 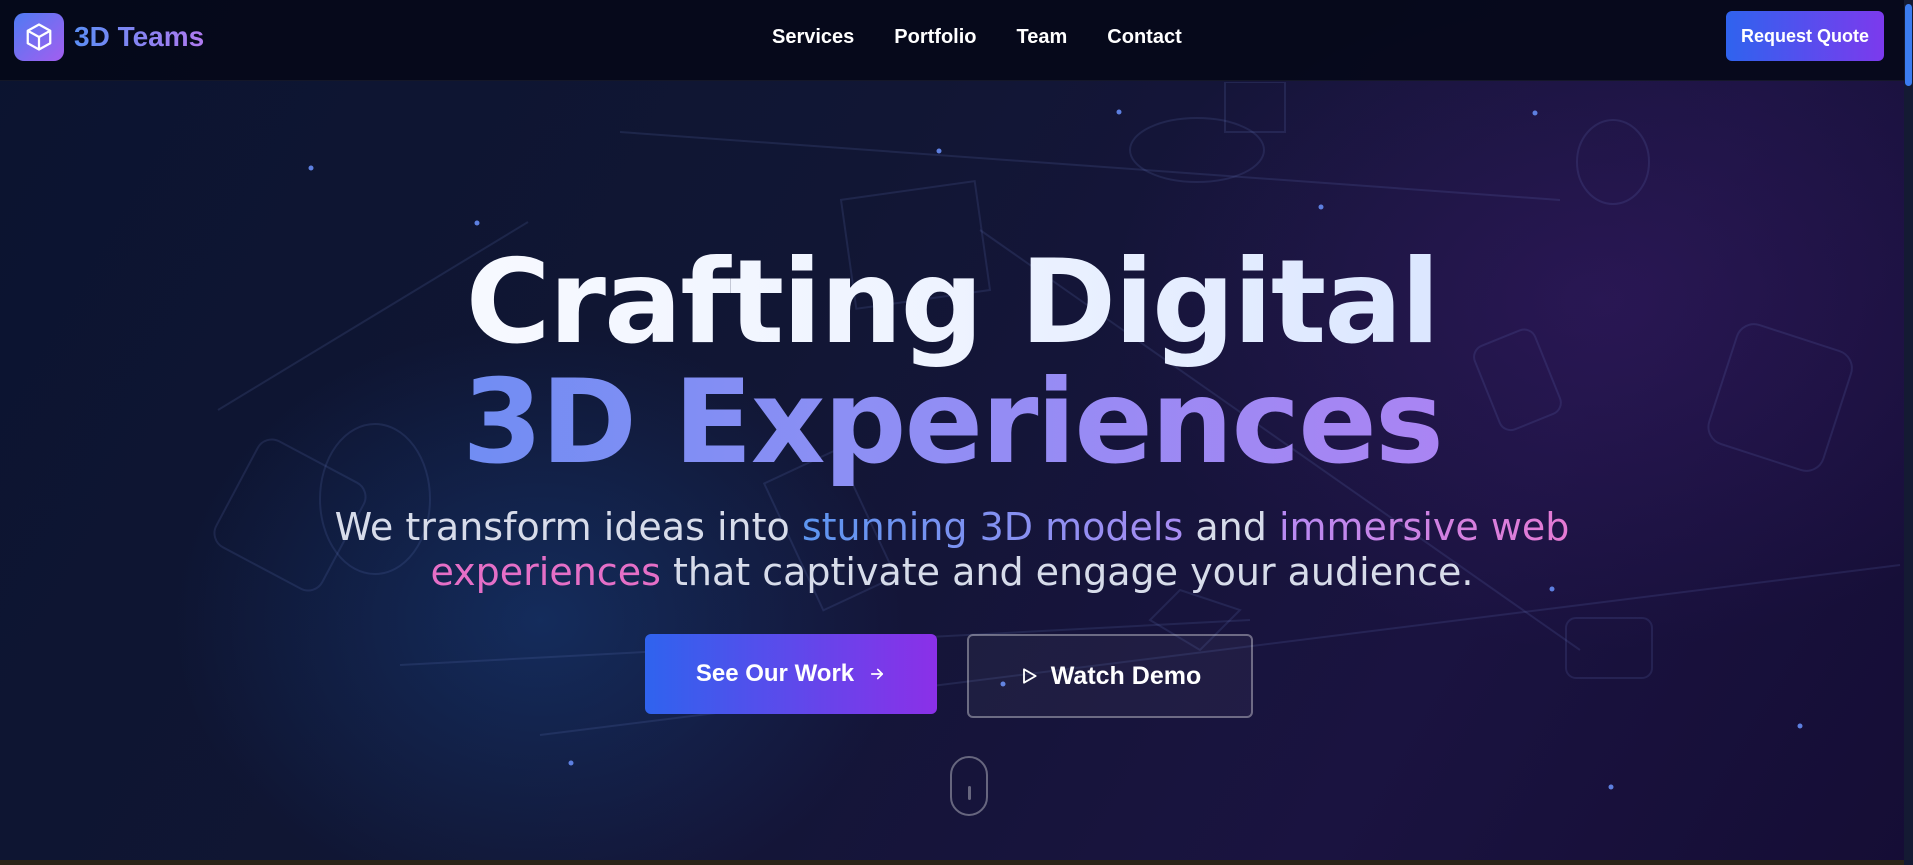 I want to click on bottom-edge, so click(x=952, y=862).